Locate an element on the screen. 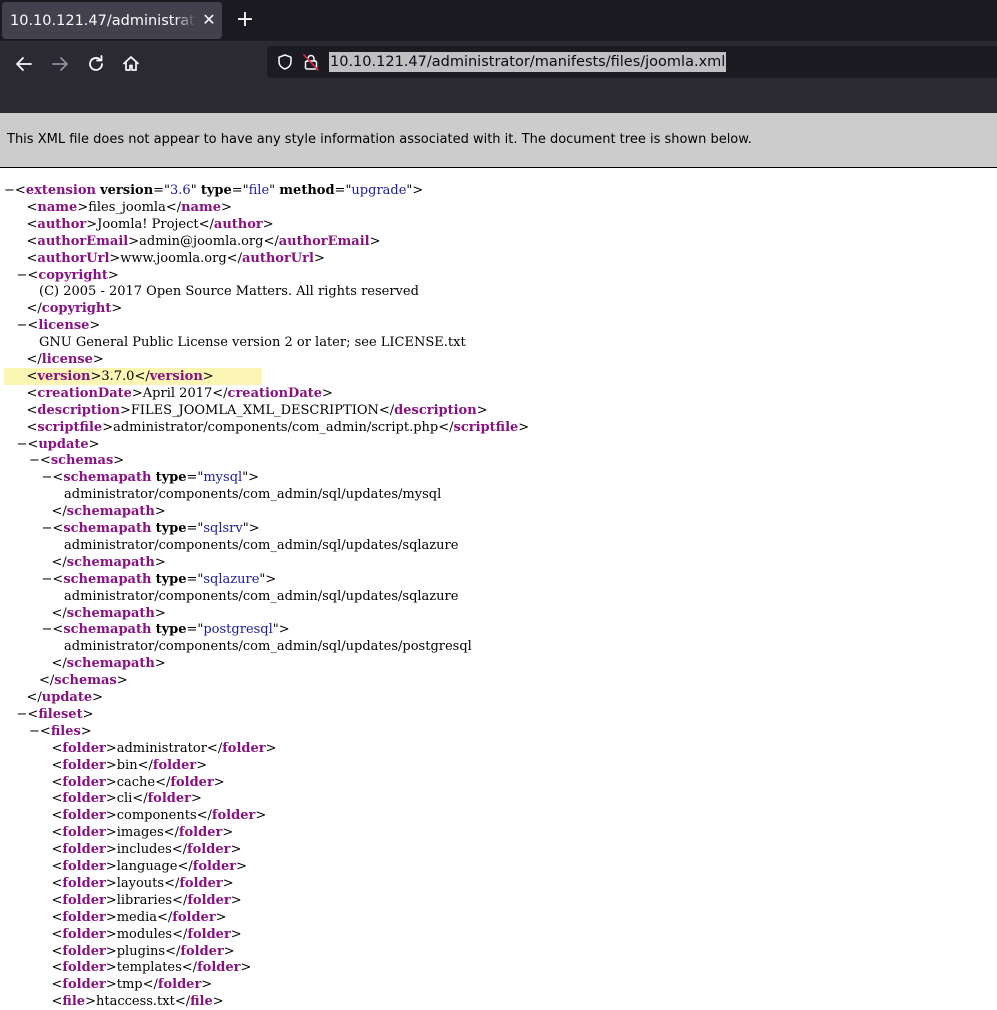 The width and height of the screenshot is (997, 1010). xml-collapsible-line: −<fileset> is located at coordinates (55, 714).